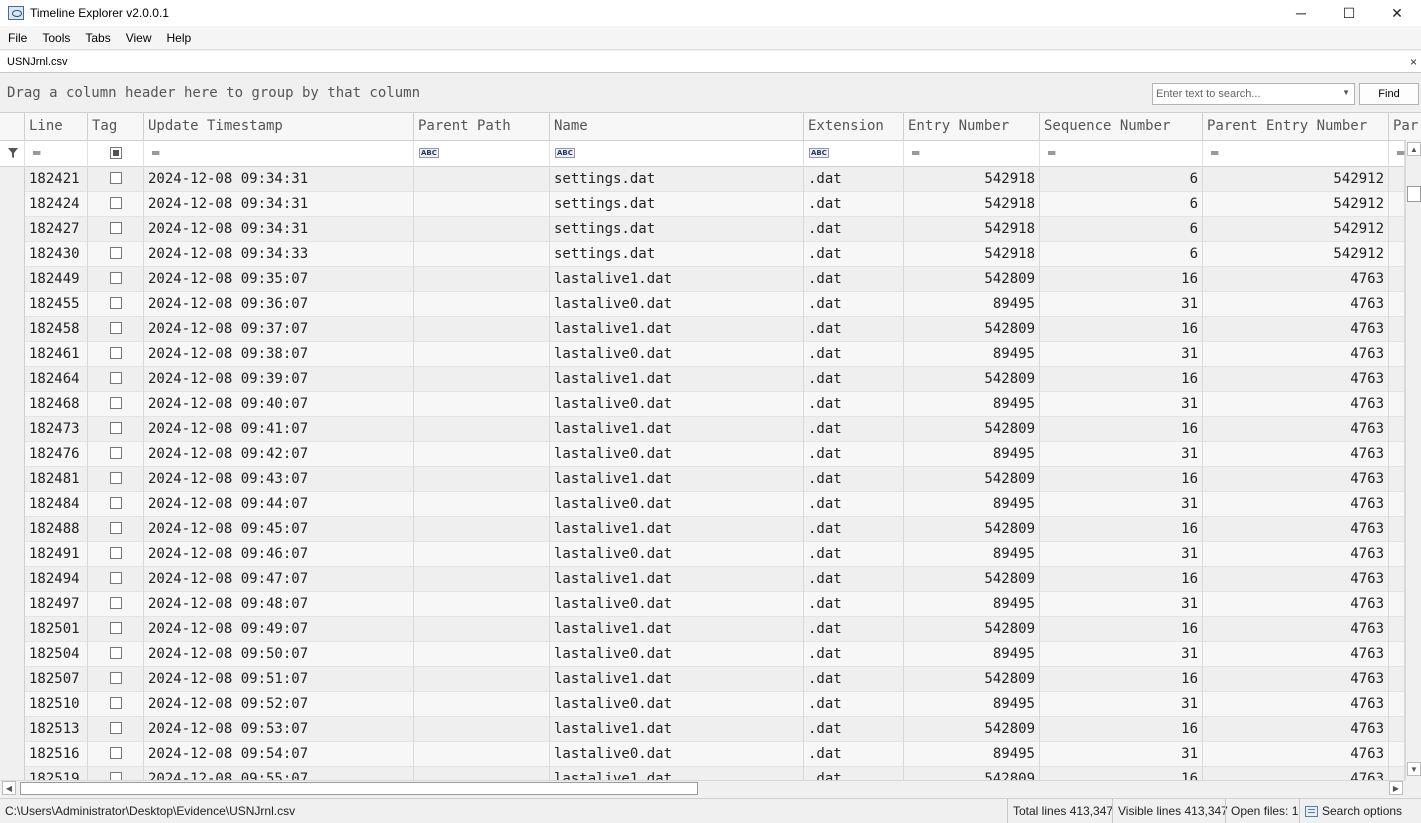  Describe the element at coordinates (279, 529) in the screenshot. I see `cell-update-timestamp: 2024-12-08 09:45:07` at that location.